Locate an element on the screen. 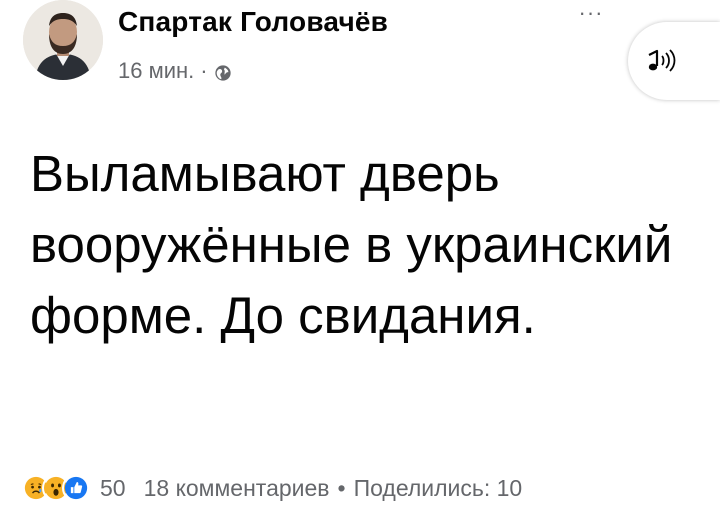  like-reaction-icon is located at coordinates (76, 488).